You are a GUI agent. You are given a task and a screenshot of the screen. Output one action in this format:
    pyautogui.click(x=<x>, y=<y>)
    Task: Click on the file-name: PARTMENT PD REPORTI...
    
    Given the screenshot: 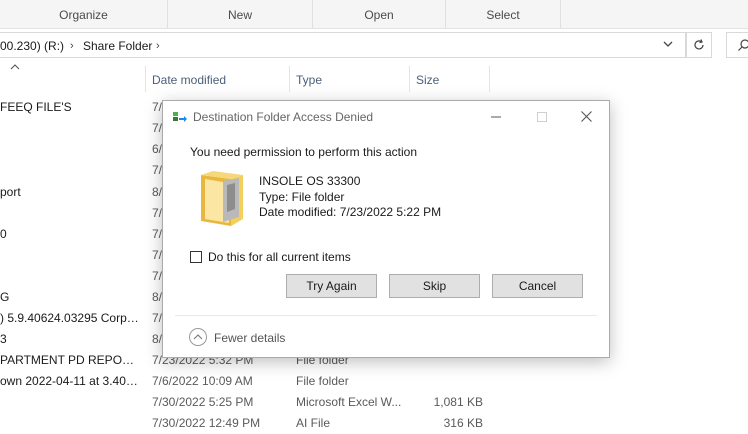 What is the action you would take?
    pyautogui.click(x=70, y=360)
    